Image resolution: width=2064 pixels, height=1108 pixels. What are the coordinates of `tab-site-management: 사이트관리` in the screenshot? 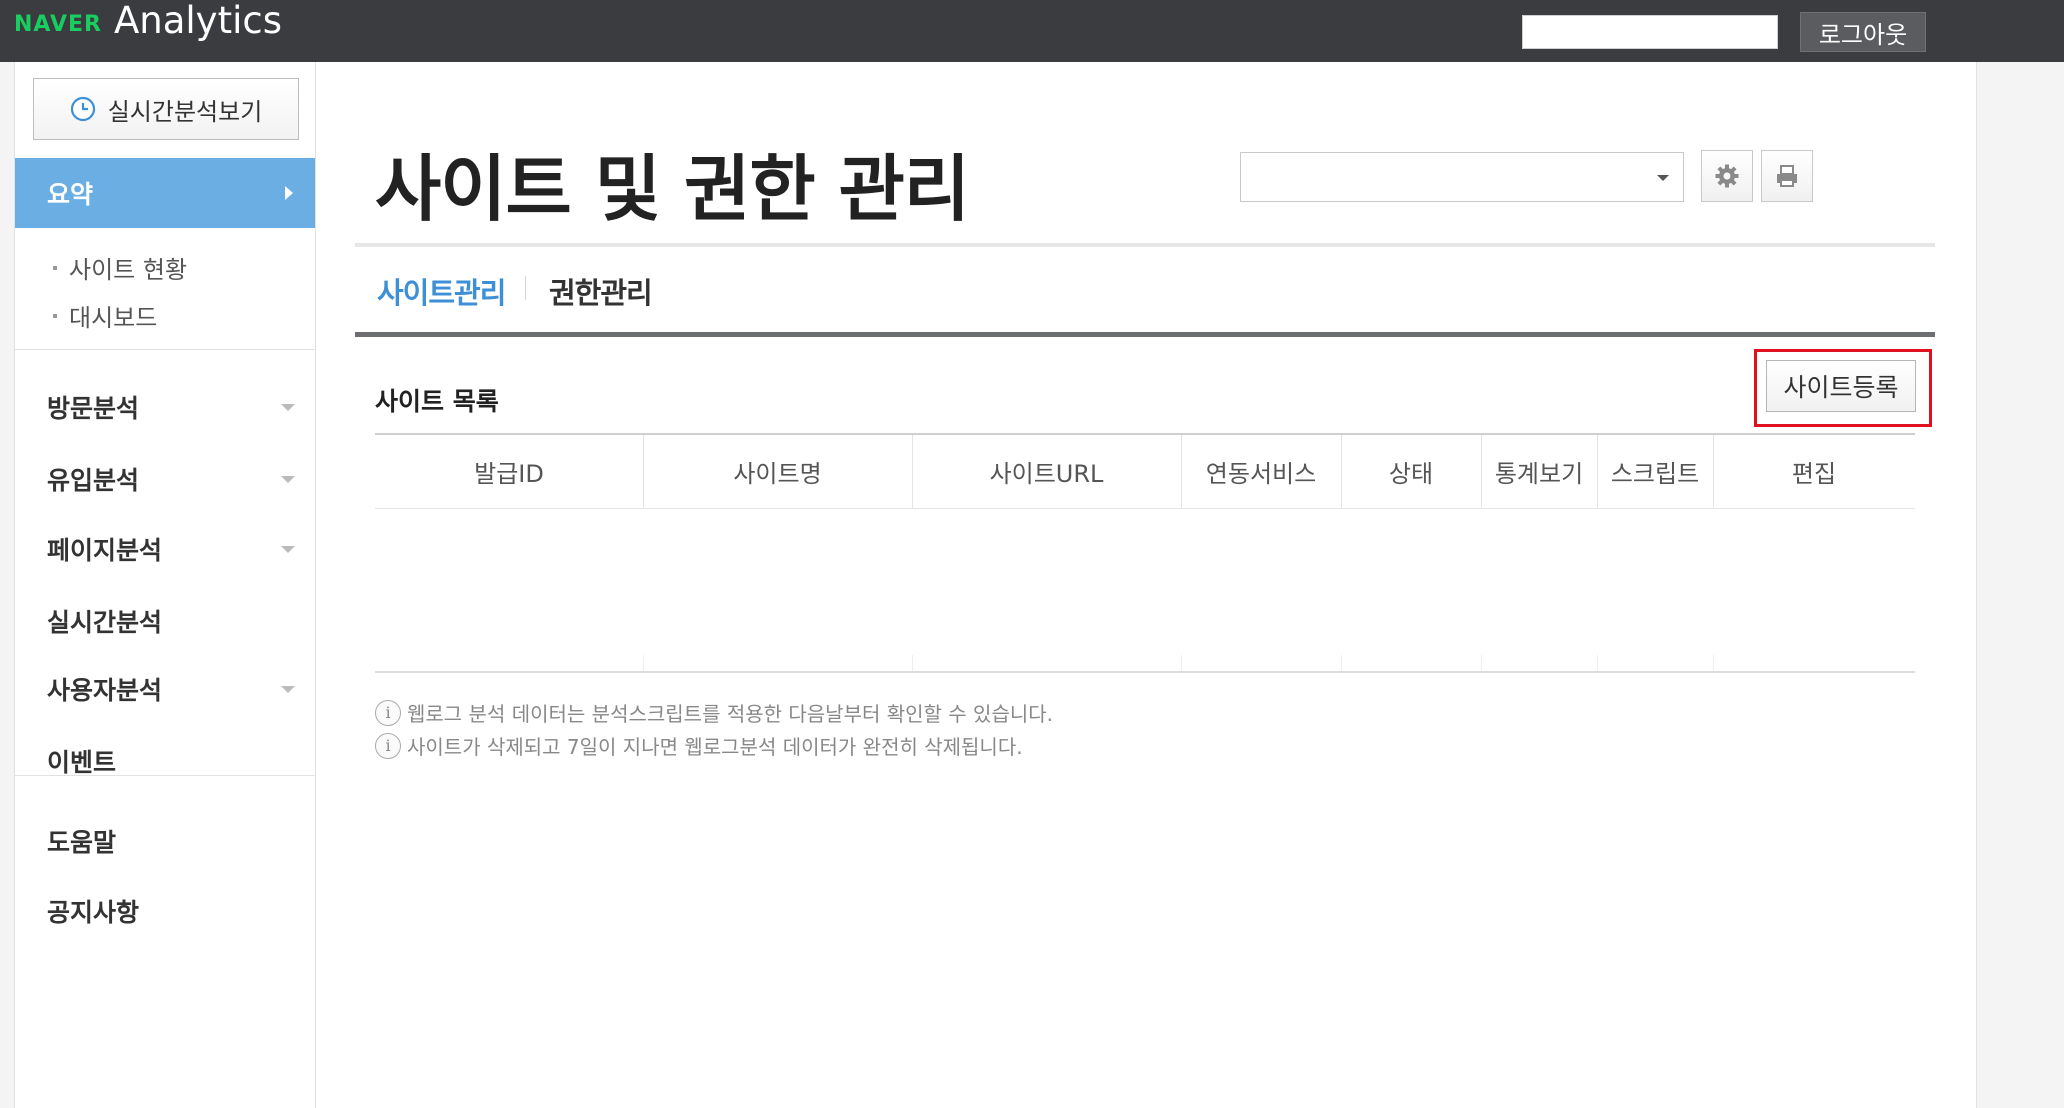 It's located at (441, 291).